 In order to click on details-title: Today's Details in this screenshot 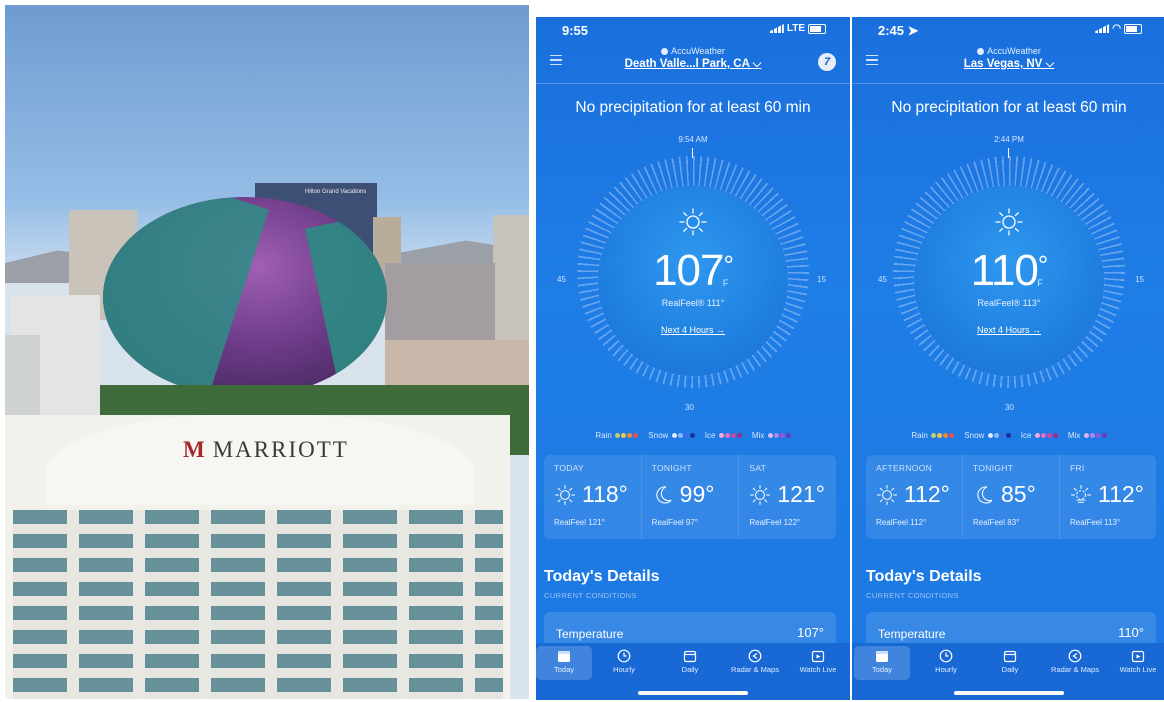, I will do `click(602, 576)`.